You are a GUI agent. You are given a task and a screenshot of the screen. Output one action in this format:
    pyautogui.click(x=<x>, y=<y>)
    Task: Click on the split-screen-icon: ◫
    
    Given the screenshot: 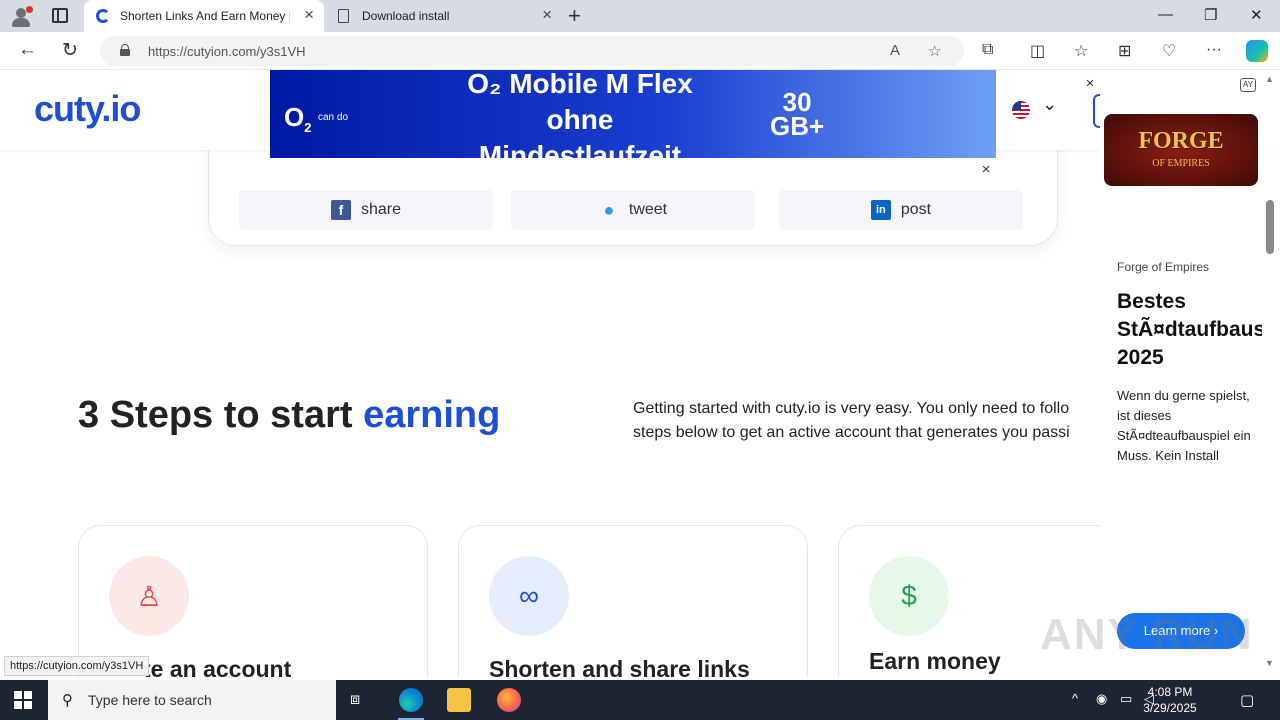 What is the action you would take?
    pyautogui.click(x=1037, y=51)
    